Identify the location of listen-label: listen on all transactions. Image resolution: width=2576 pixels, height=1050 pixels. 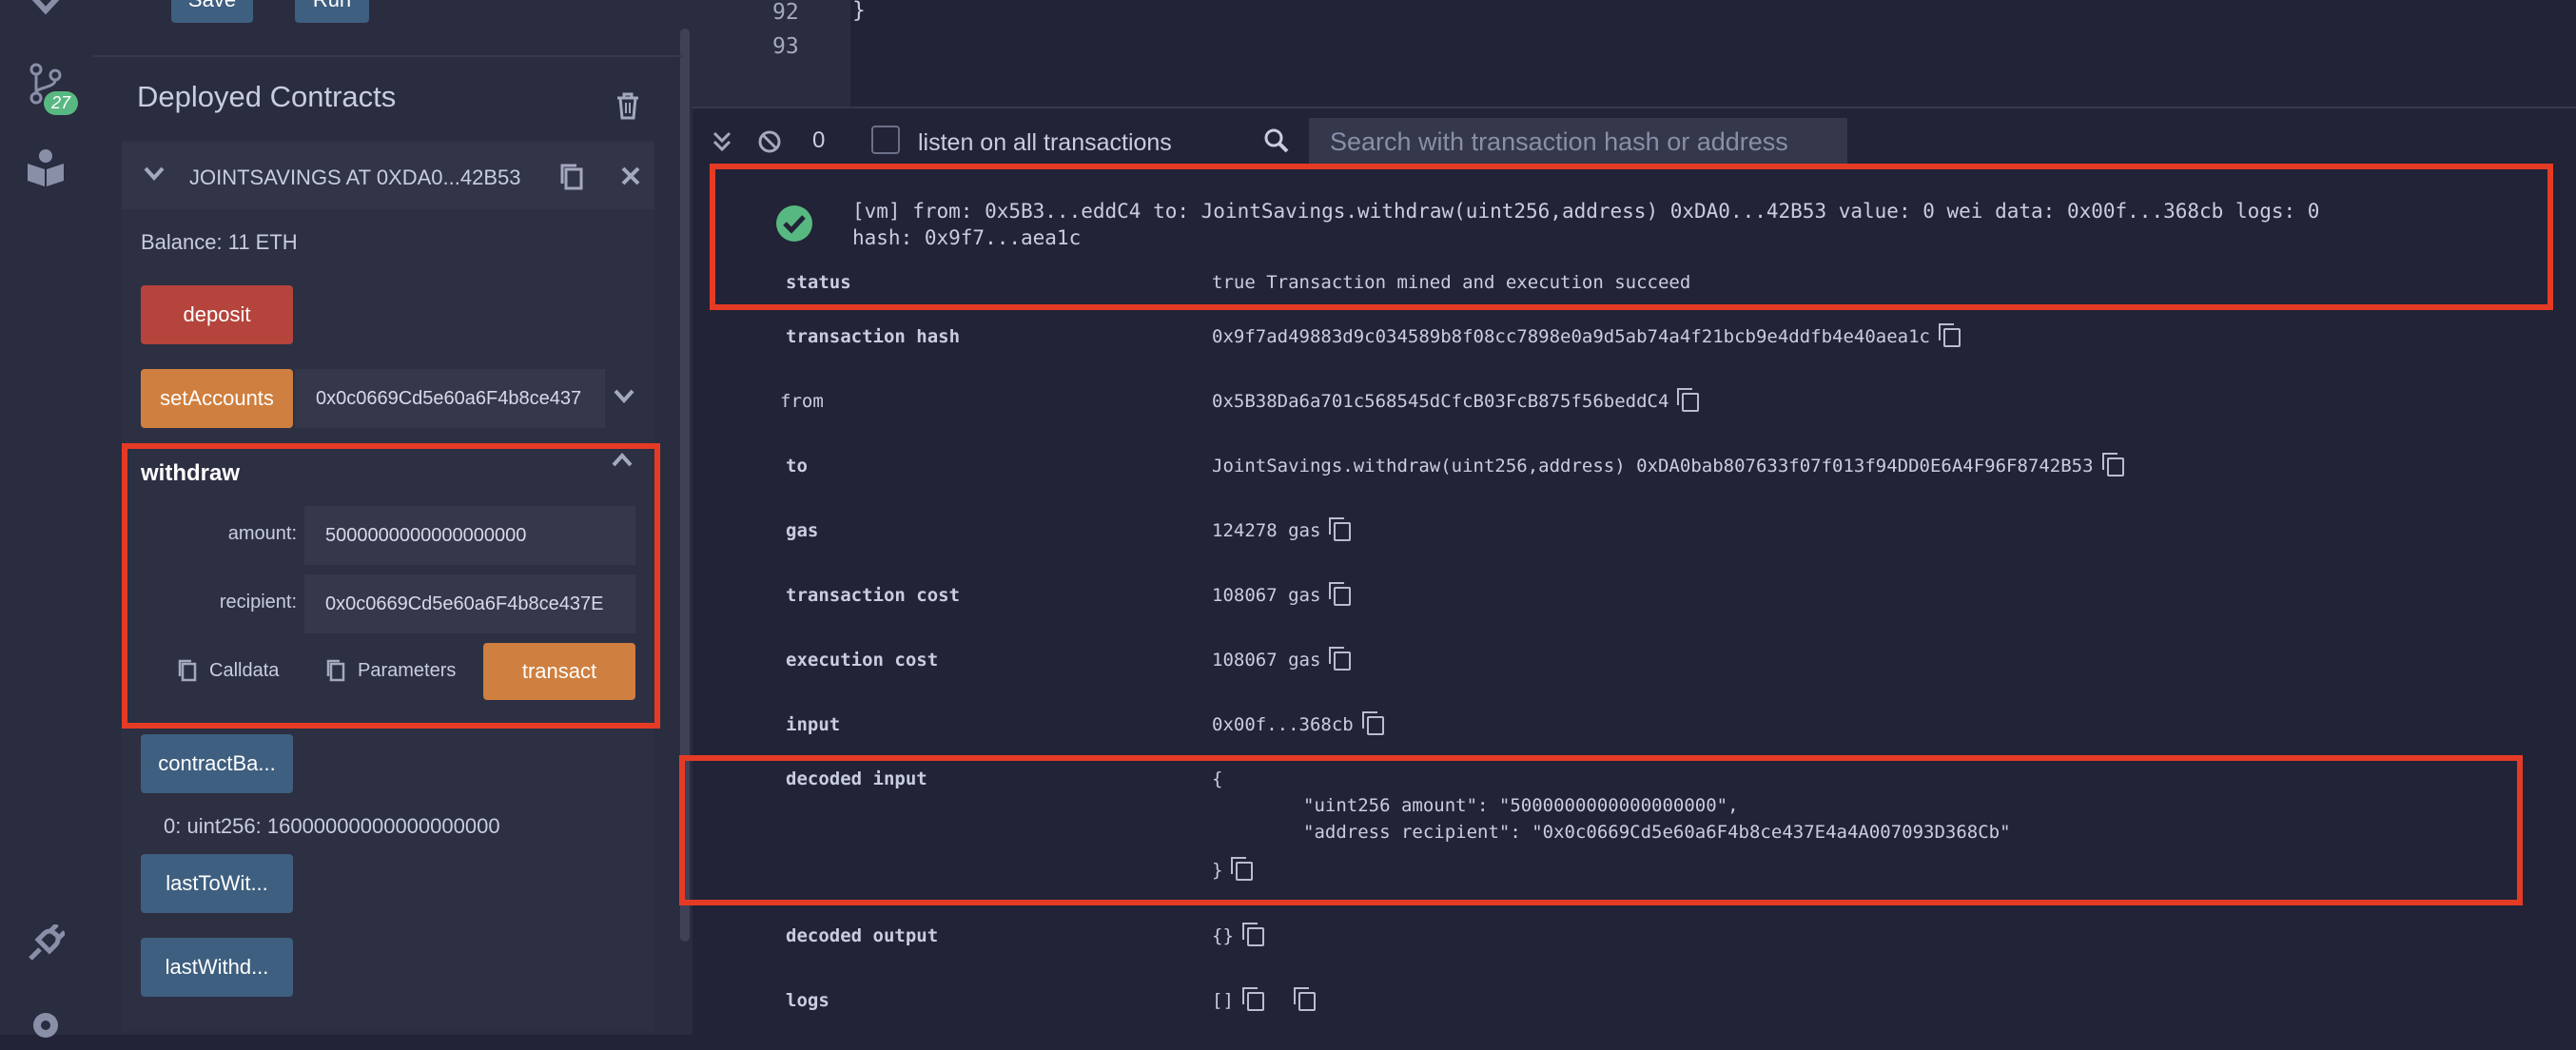
(1045, 142).